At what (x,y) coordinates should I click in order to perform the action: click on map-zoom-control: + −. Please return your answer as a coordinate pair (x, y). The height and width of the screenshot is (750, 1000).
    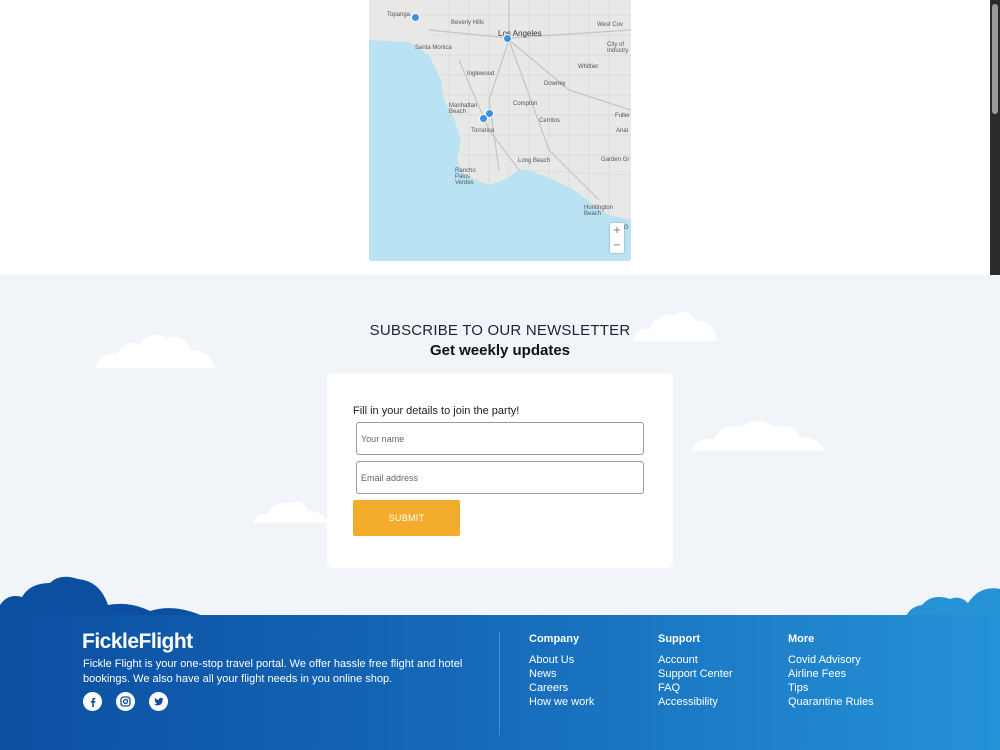
    Looking at the image, I should click on (617, 238).